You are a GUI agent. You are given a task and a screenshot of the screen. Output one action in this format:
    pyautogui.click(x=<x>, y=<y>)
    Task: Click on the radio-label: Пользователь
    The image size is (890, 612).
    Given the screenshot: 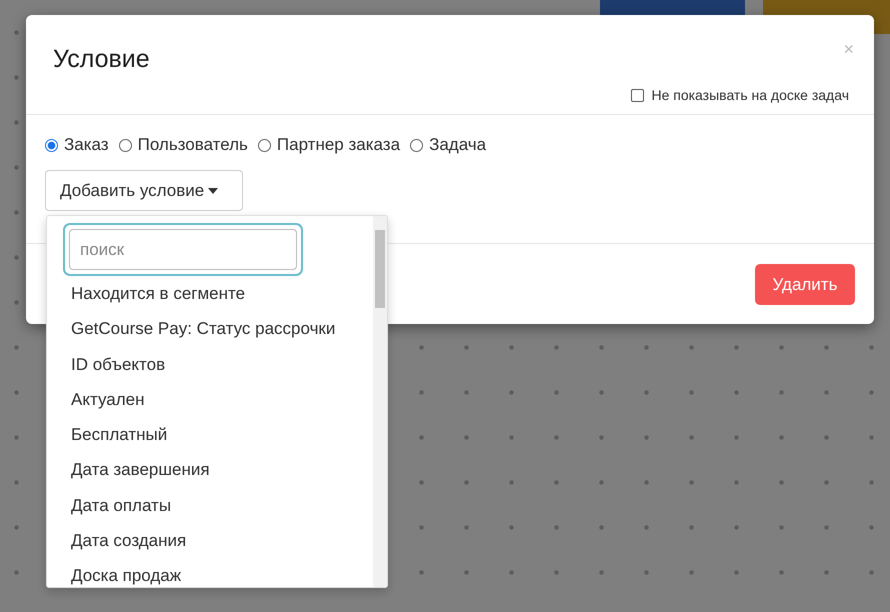 What is the action you would take?
    pyautogui.click(x=193, y=145)
    